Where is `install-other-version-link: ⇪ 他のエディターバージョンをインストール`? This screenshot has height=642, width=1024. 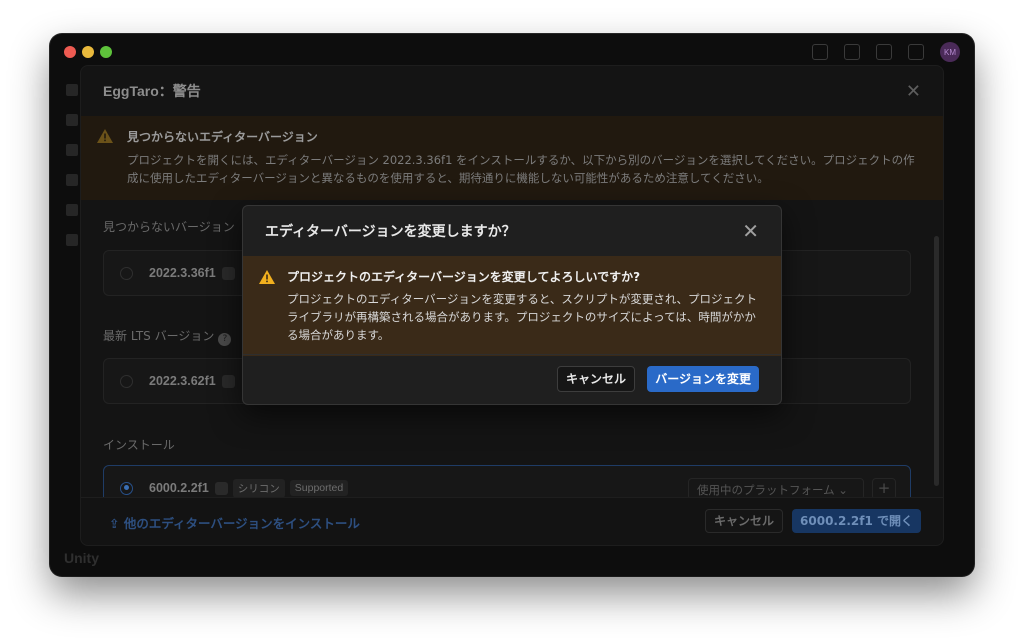 install-other-version-link: ⇪ 他のエディターバージョンをインストール is located at coordinates (234, 522).